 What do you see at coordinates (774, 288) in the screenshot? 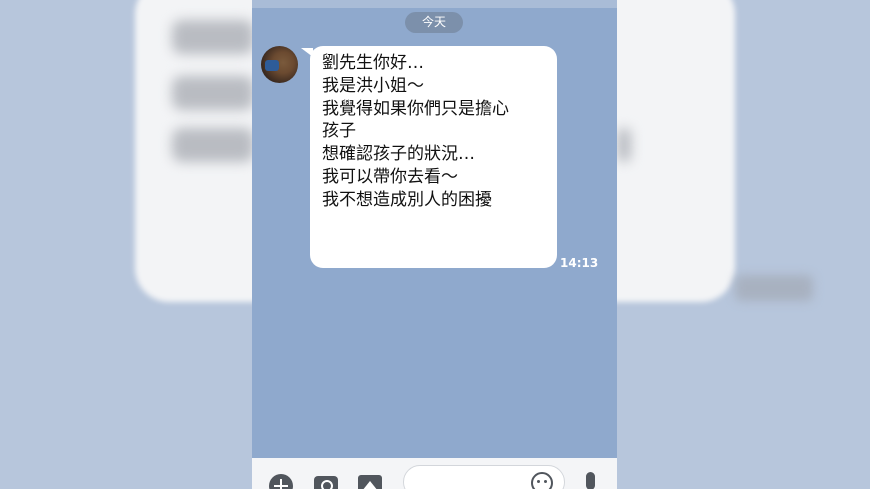
I see `background-watermark` at bounding box center [774, 288].